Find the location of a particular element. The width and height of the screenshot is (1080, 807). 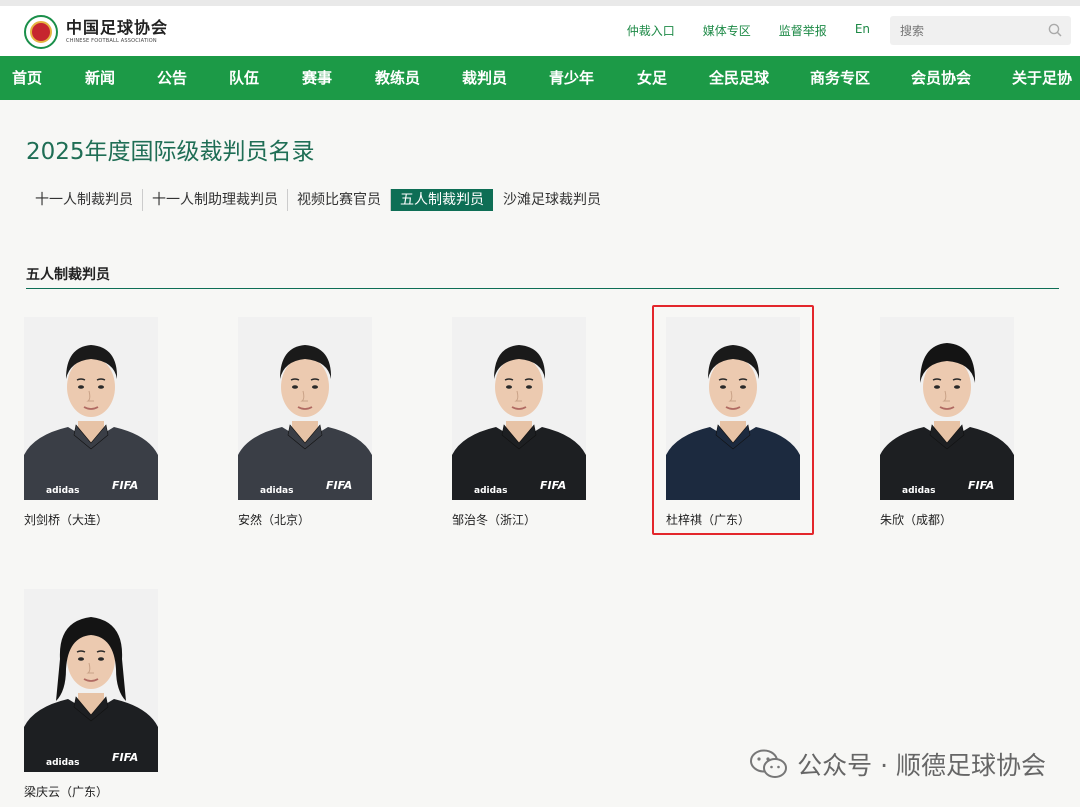

cfa-logo: 中国足球协会 CHINESE FOOTBALL ASSOCIATION is located at coordinates (99, 32).